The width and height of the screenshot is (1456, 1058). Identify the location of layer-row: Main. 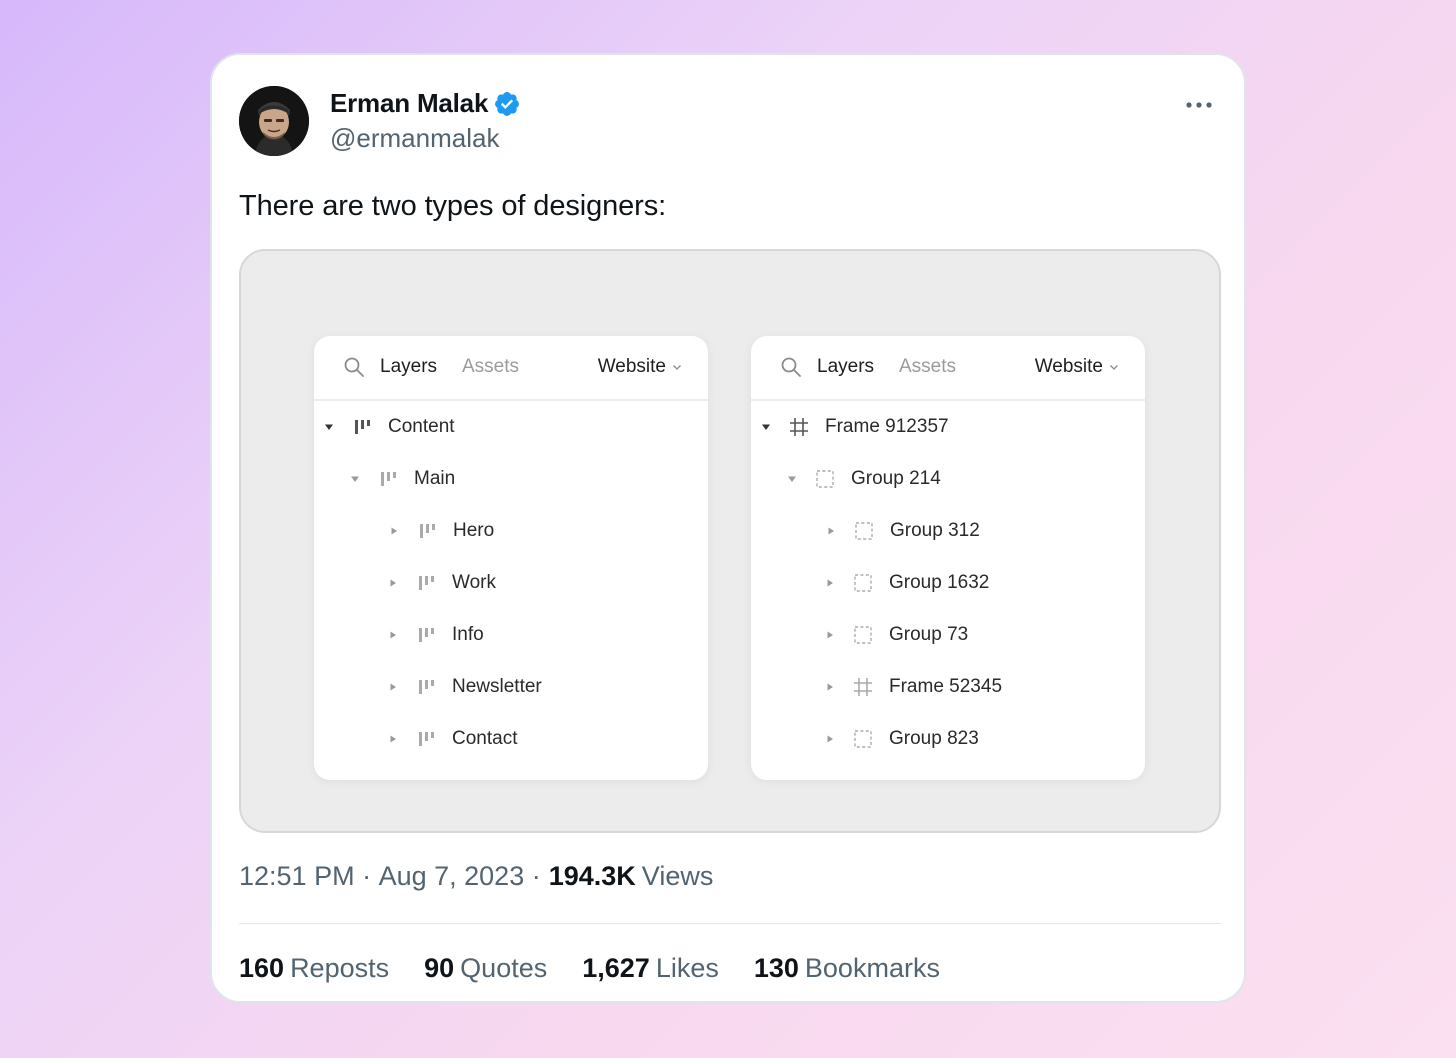
(384, 479).